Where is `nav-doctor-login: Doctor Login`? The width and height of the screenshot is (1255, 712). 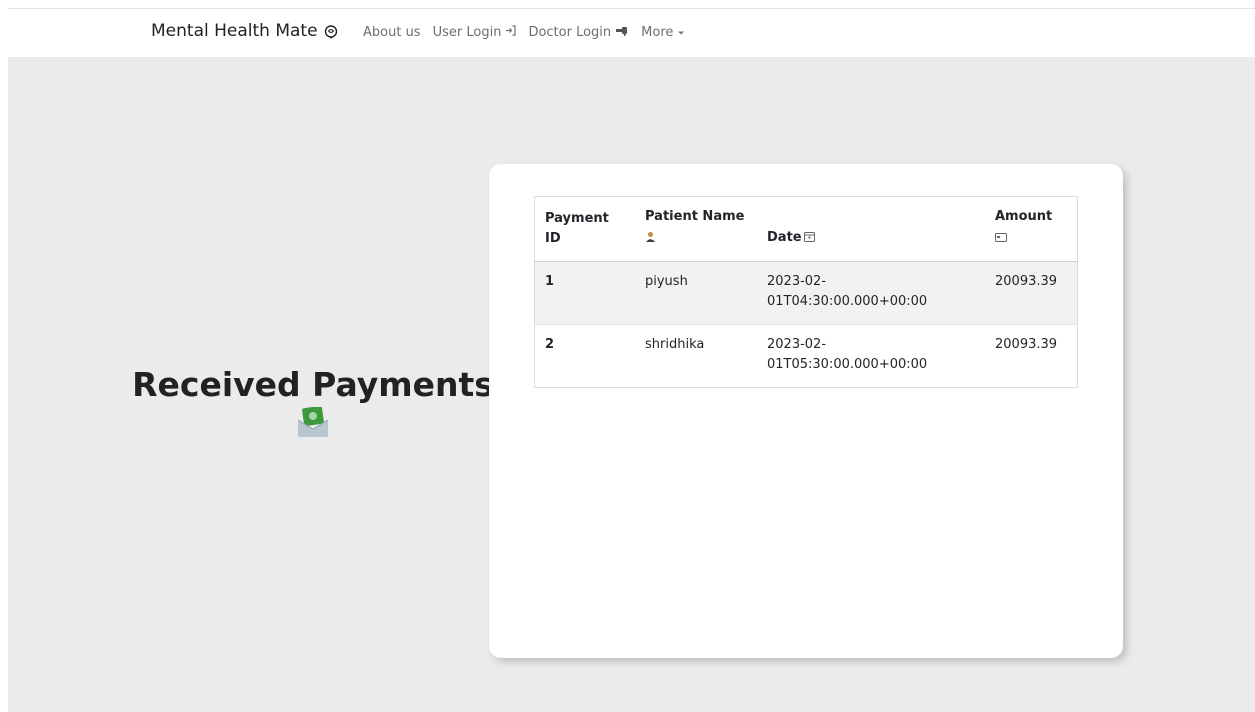
nav-doctor-login: Doctor Login is located at coordinates (578, 32).